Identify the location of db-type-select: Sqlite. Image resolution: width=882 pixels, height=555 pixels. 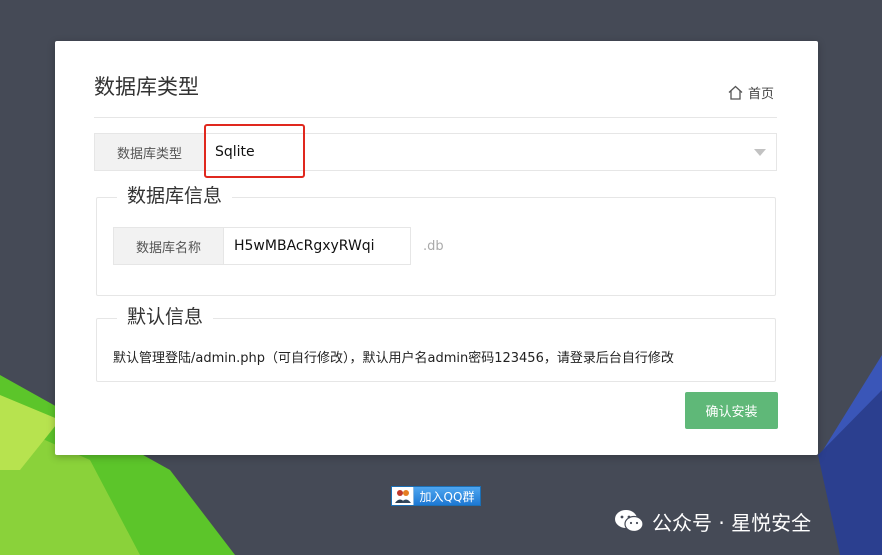
(490, 152).